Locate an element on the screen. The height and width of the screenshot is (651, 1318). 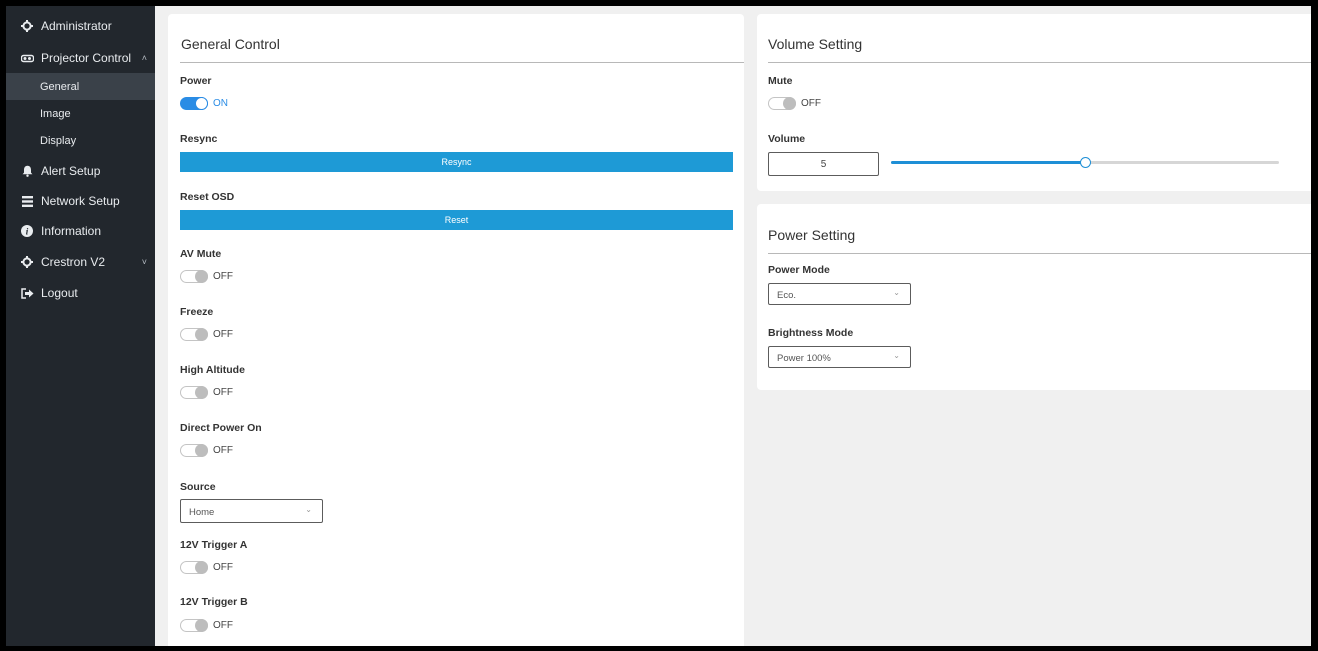
high-altitude-toggle is located at coordinates (194, 392).